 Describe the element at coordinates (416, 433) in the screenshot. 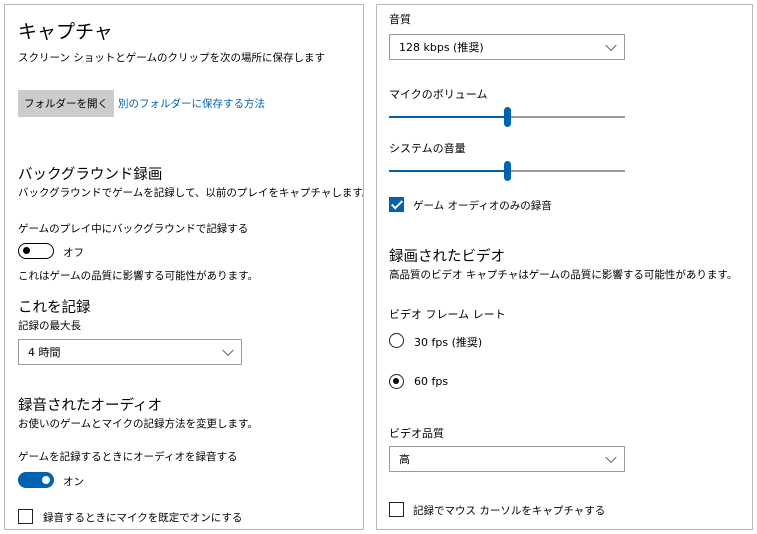

I see `video-quality-label: ビデオ品質` at that location.